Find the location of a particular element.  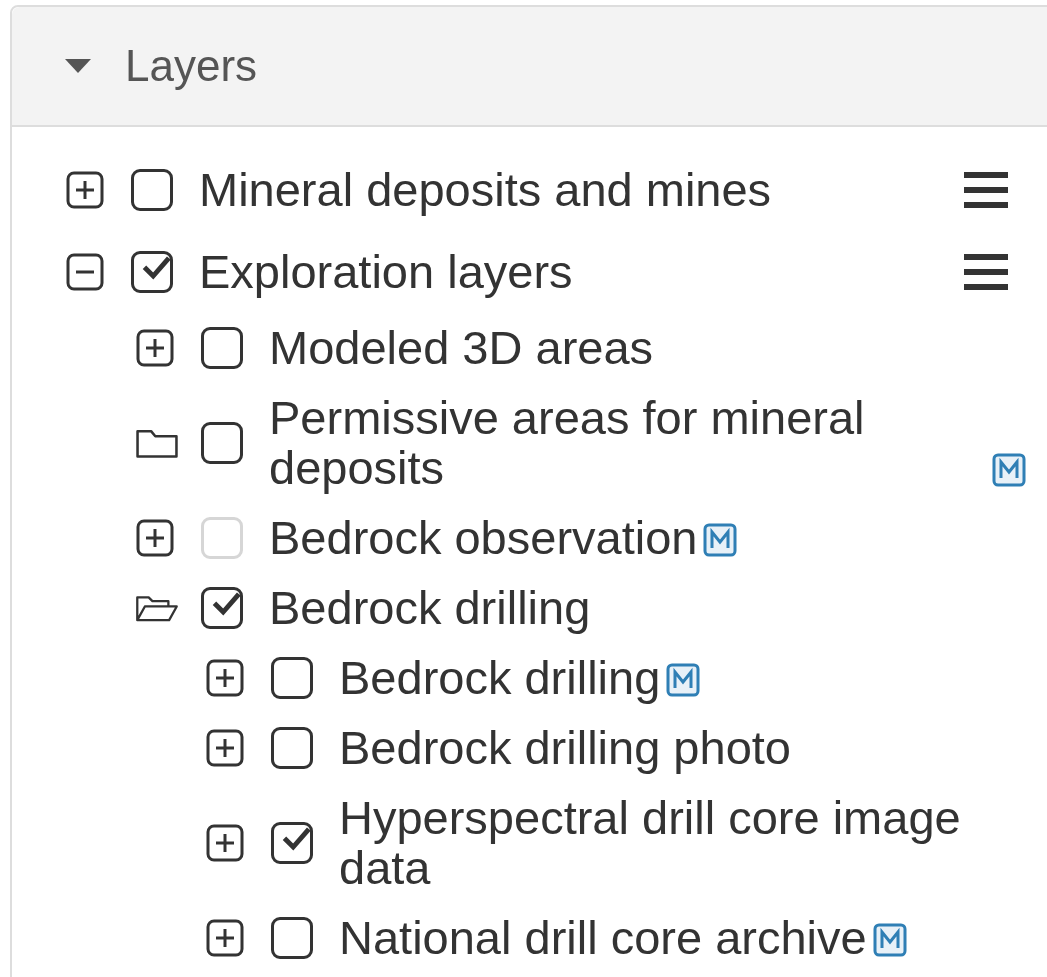

panel-header: Layers is located at coordinates (529, 67).